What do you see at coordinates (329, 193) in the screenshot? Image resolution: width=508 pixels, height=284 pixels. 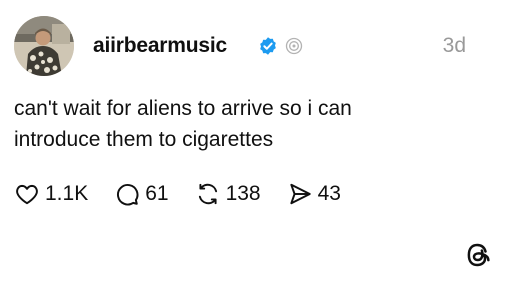 I see `share-count: 43` at bounding box center [329, 193].